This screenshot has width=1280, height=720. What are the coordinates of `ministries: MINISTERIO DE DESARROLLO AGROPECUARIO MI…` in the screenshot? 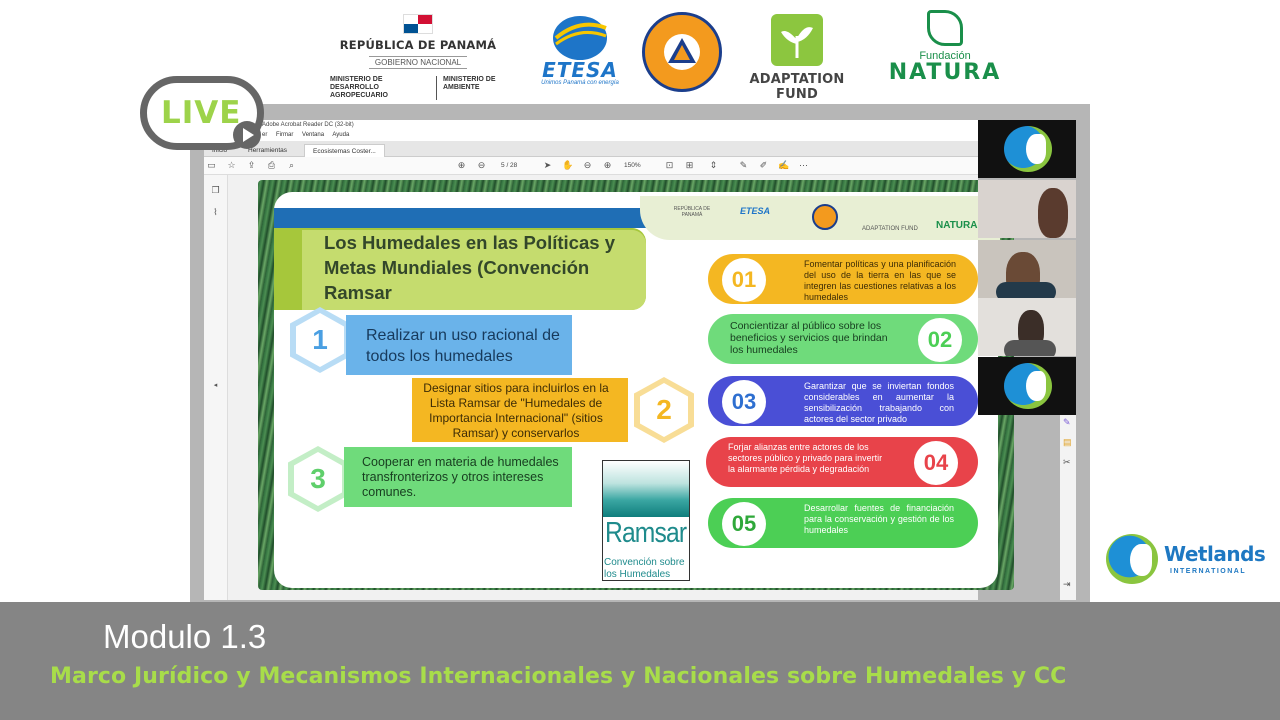 It's located at (418, 88).